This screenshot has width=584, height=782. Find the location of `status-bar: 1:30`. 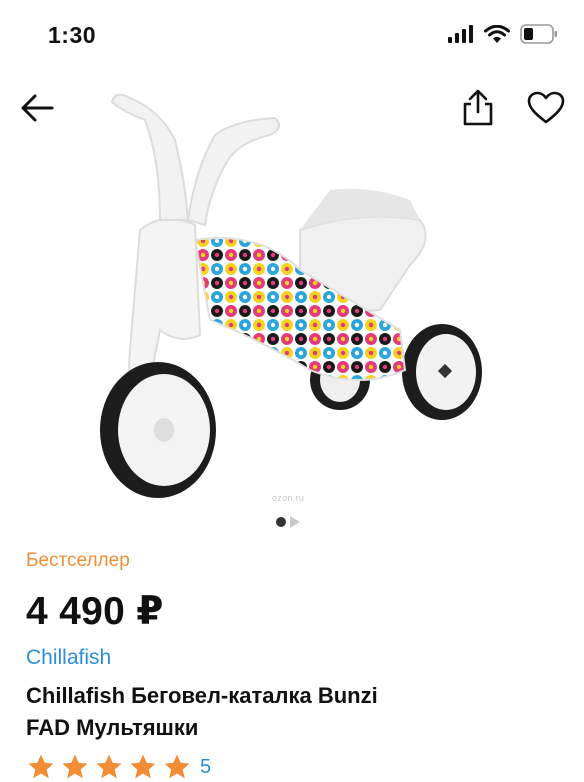

status-bar: 1:30 is located at coordinates (292, 35).